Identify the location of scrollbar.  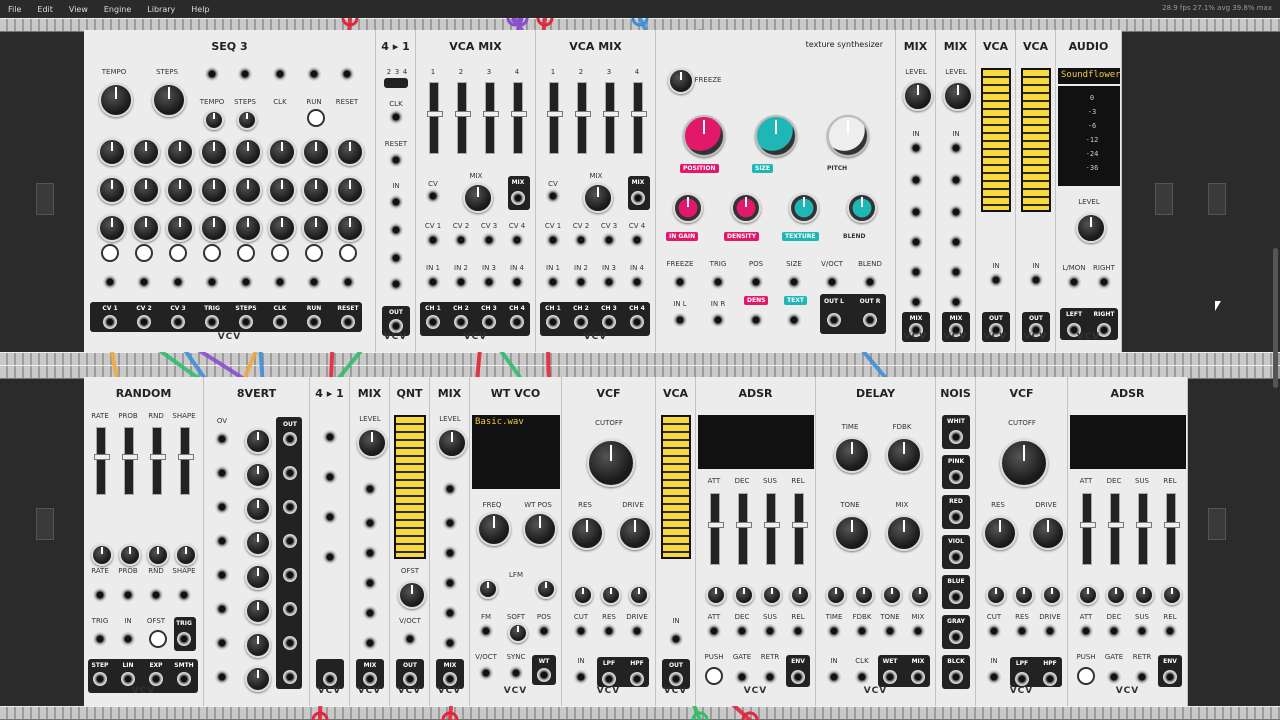
(1275, 318).